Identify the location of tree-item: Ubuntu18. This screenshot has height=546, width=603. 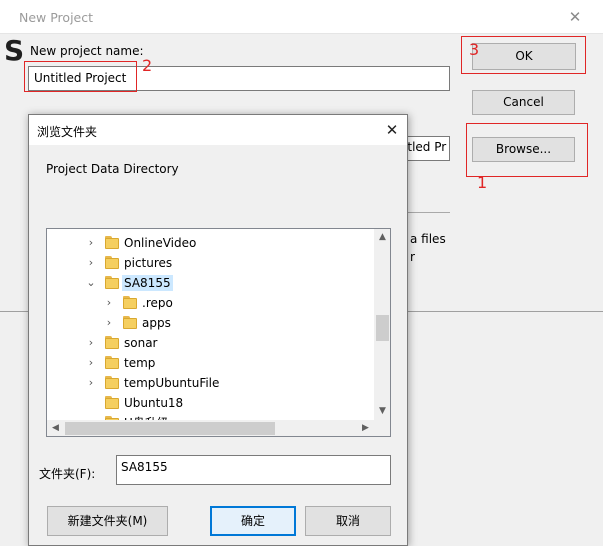
(210, 403).